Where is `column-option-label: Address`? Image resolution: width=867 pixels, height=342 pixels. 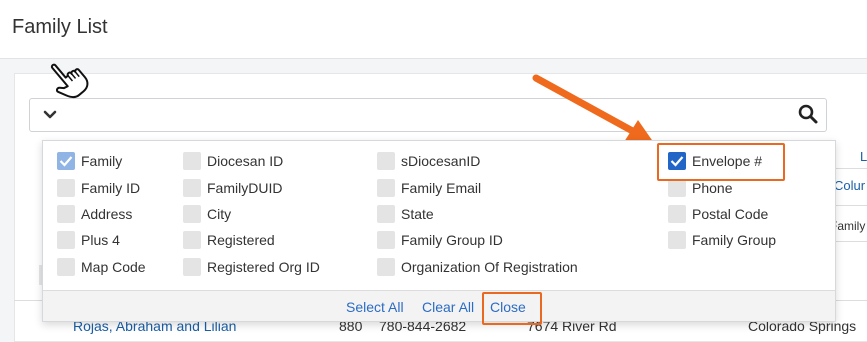 column-option-label: Address is located at coordinates (107, 214).